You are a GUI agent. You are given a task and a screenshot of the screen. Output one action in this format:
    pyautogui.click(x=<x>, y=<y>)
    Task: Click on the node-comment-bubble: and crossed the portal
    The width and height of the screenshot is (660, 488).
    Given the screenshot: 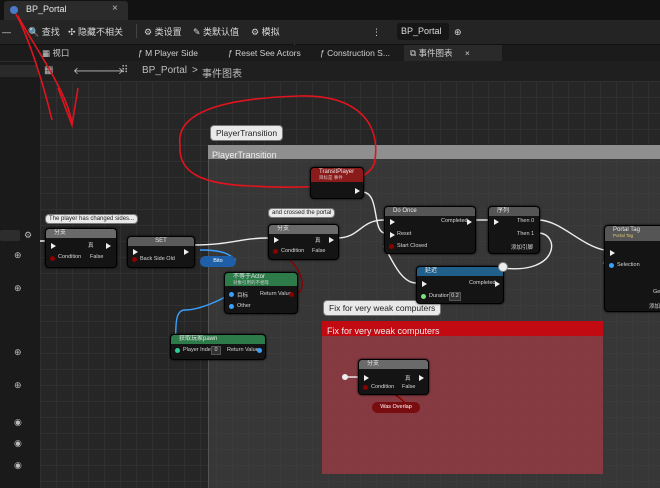 What is the action you would take?
    pyautogui.click(x=302, y=213)
    